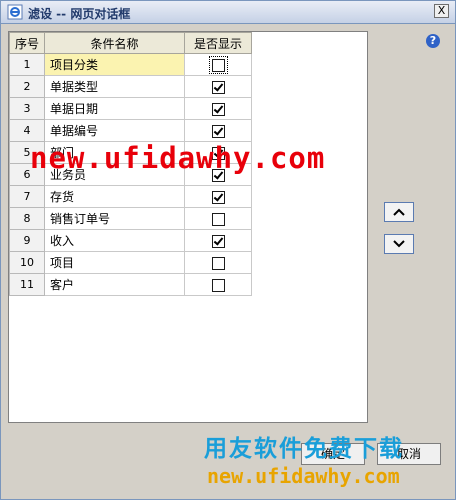 This screenshot has height=500, width=456. What do you see at coordinates (27, 43) in the screenshot?
I see `column-header-seq: 序号` at bounding box center [27, 43].